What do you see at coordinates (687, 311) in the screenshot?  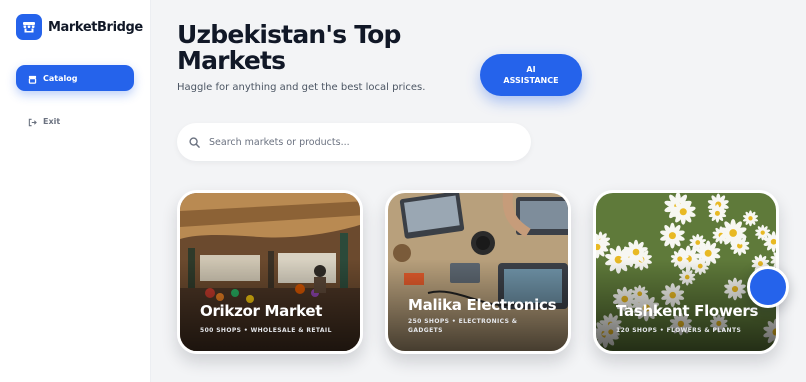 I see `market-name: Tashkent Flowers` at bounding box center [687, 311].